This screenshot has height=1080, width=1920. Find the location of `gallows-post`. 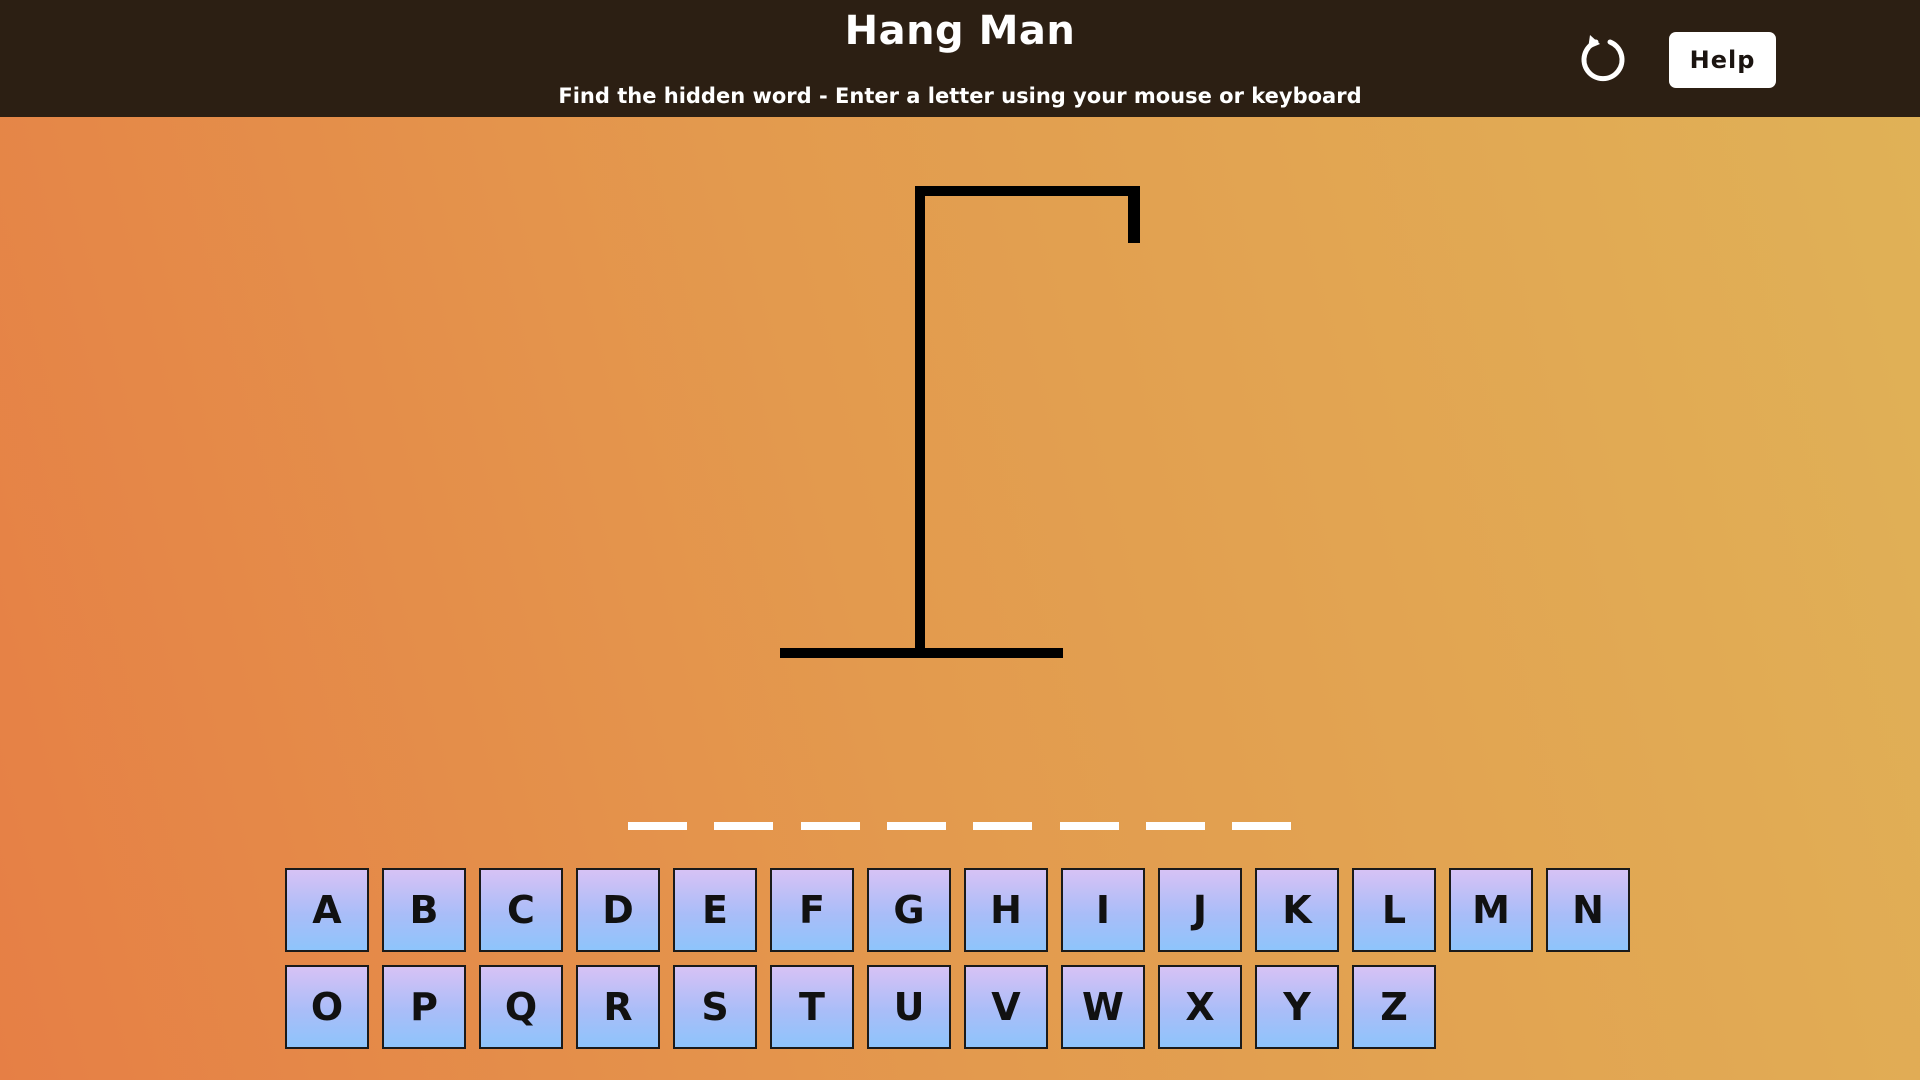

gallows-post is located at coordinates (920, 420).